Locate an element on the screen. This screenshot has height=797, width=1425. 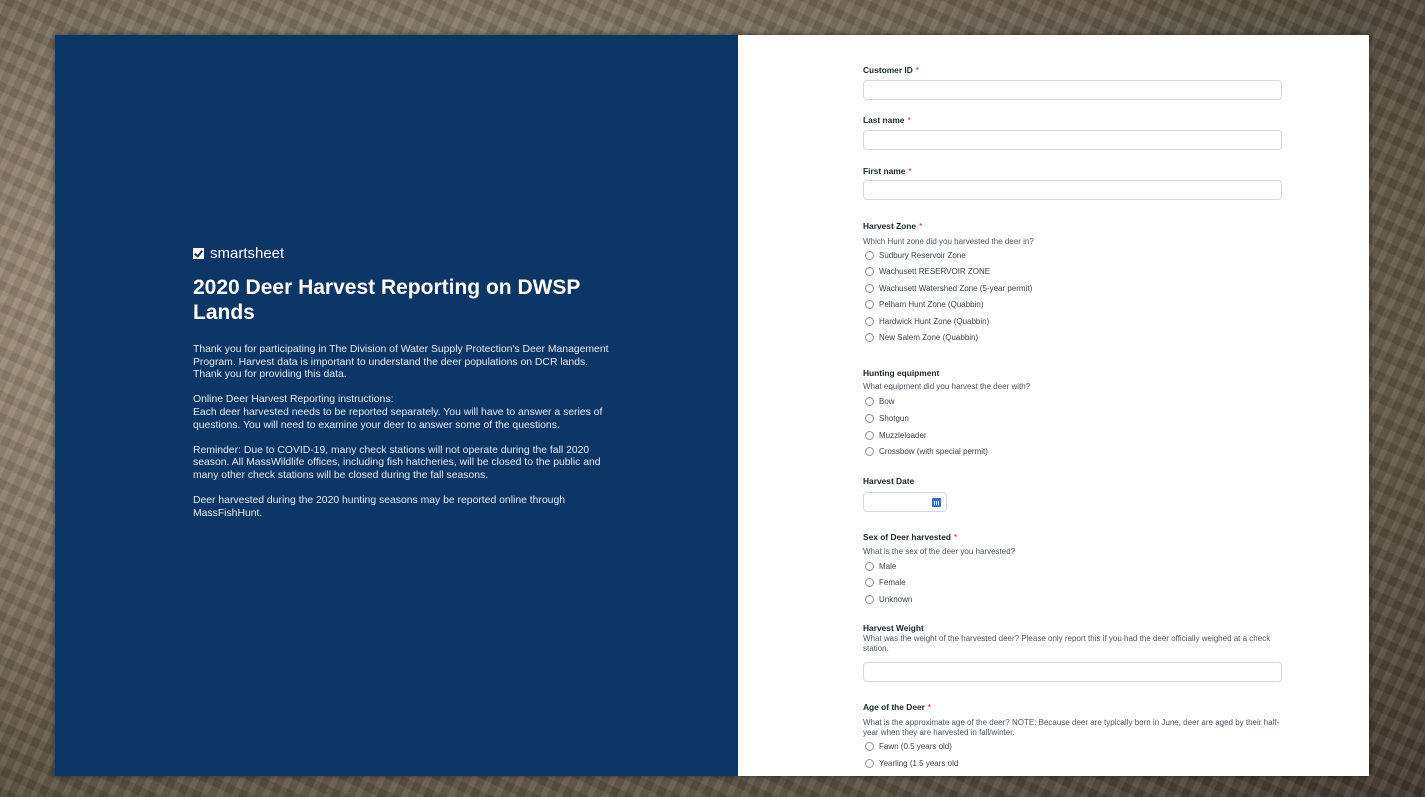
harvest-zone-option: Sudbury Reservoir Zone is located at coordinates (915, 255).